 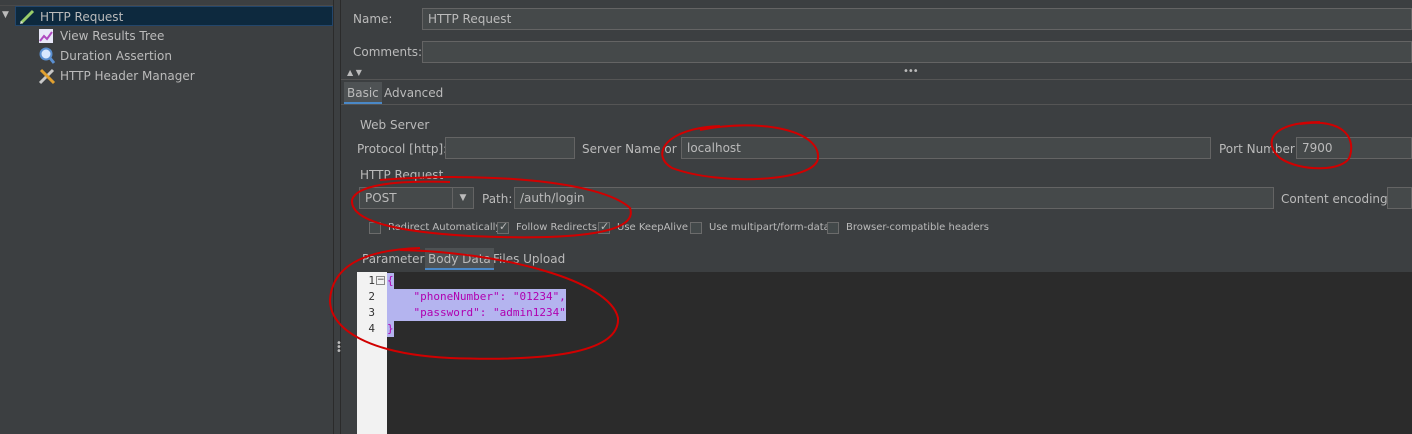 What do you see at coordinates (604, 227) in the screenshot?
I see `use-keepalive-checkbox` at bounding box center [604, 227].